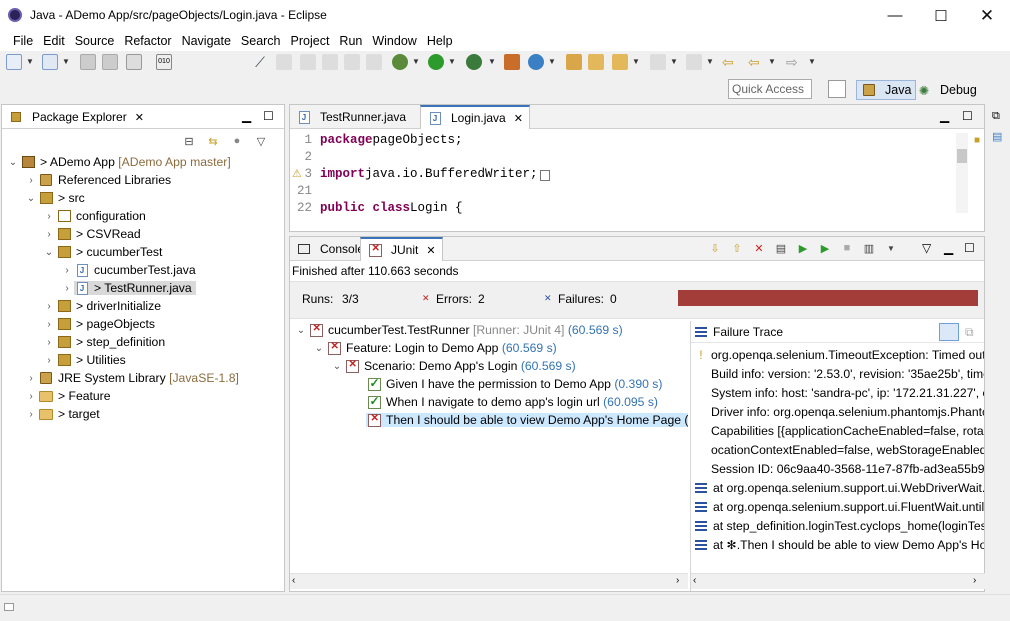 The image size is (1010, 621). What do you see at coordinates (350, 41) in the screenshot?
I see `menu-run: Run` at bounding box center [350, 41].